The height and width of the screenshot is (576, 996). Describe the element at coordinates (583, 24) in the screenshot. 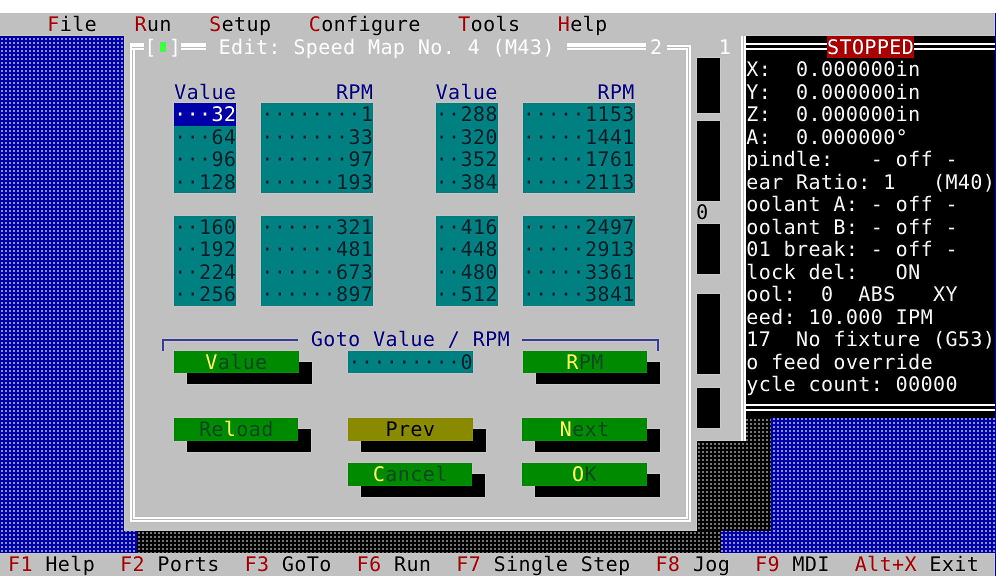

I see `menu-item: Help` at that location.